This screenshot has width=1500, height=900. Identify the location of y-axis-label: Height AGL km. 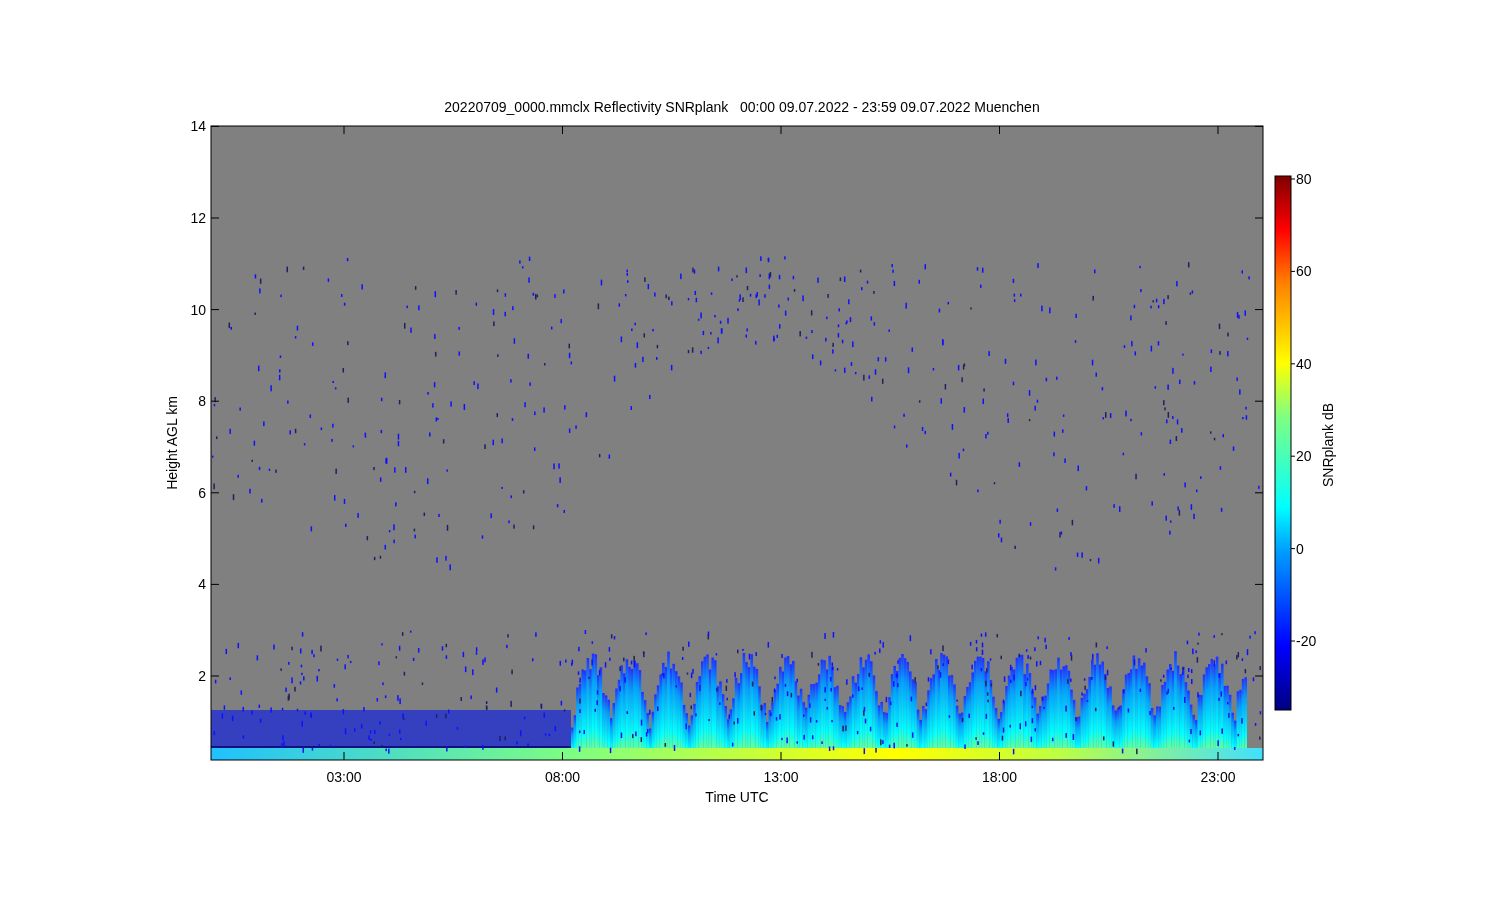
(172, 443).